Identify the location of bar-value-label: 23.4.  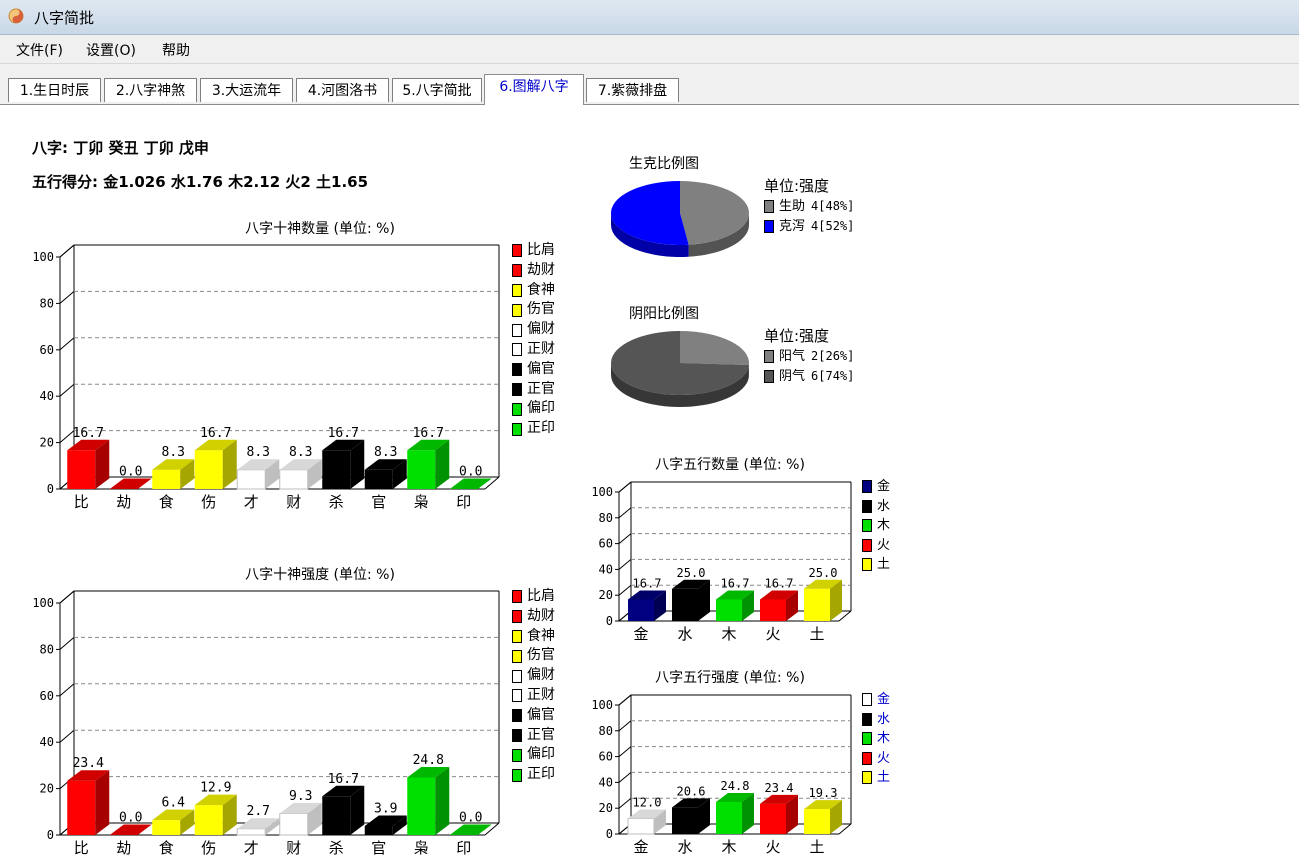
(779, 788).